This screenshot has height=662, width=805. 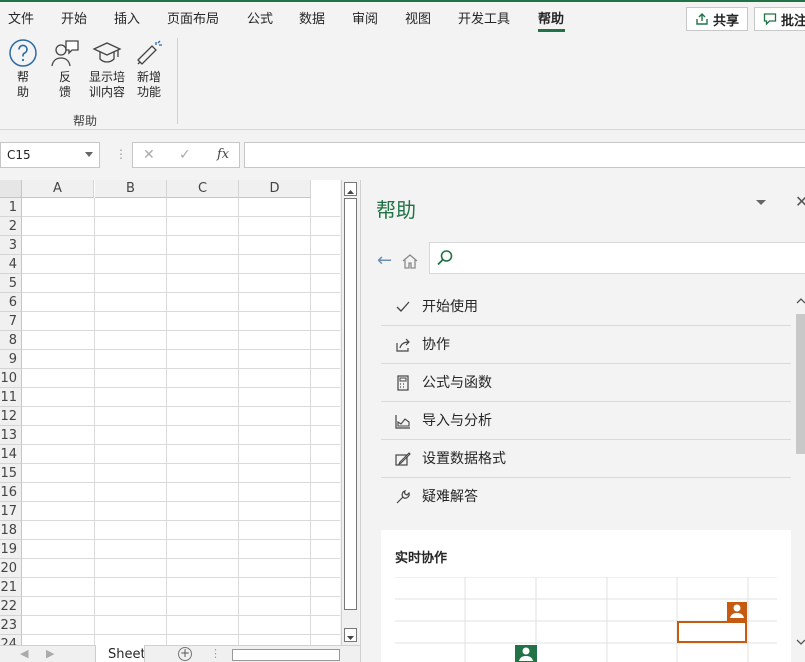 What do you see at coordinates (586, 459) in the screenshot?
I see `help-topic-formatting: 设置数据格式` at bounding box center [586, 459].